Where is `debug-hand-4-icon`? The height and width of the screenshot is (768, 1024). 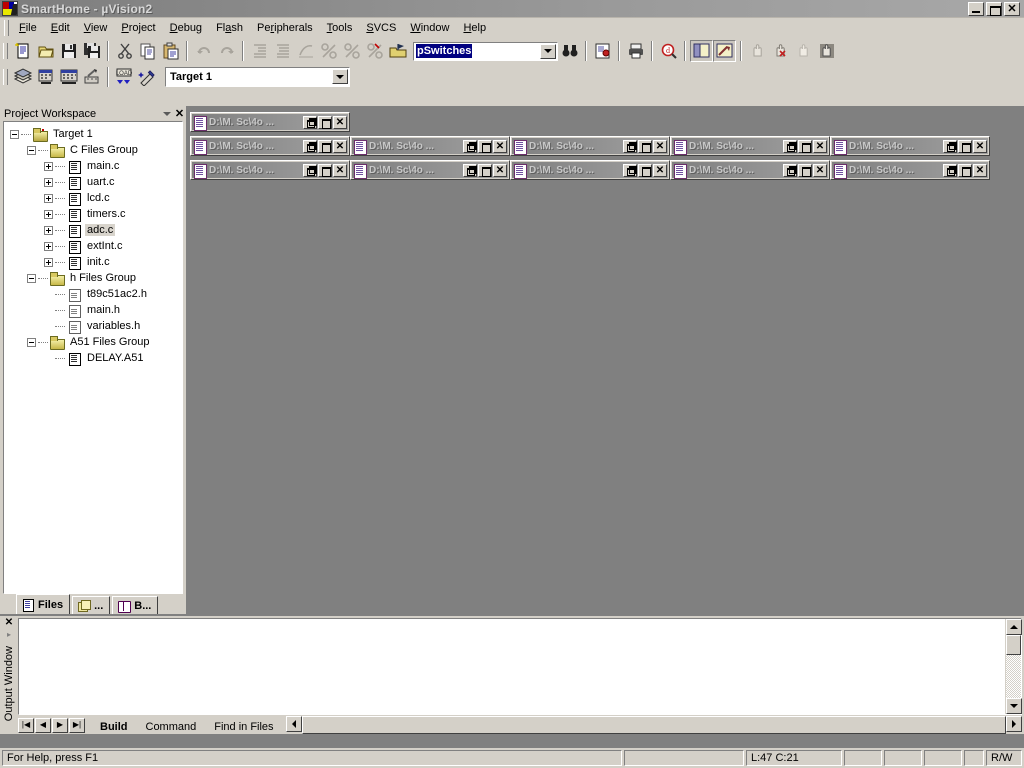 debug-hand-4-icon is located at coordinates (826, 51).